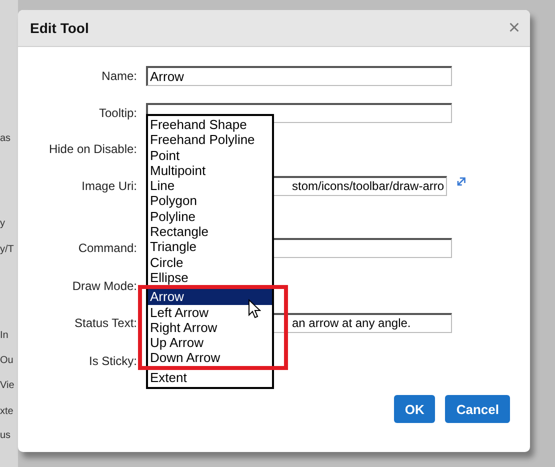 The width and height of the screenshot is (555, 467). I want to click on sidebar-item-text: In, so click(4, 335).